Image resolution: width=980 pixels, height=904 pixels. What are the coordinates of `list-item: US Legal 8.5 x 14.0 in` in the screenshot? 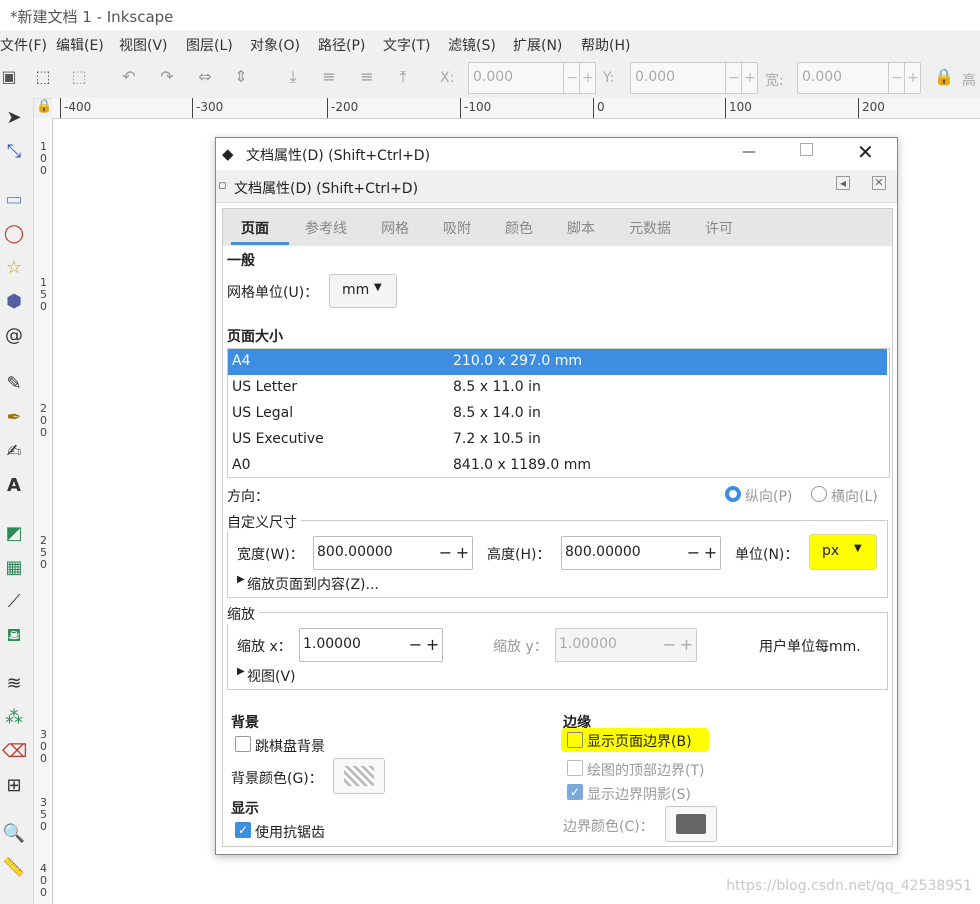 It's located at (557, 414).